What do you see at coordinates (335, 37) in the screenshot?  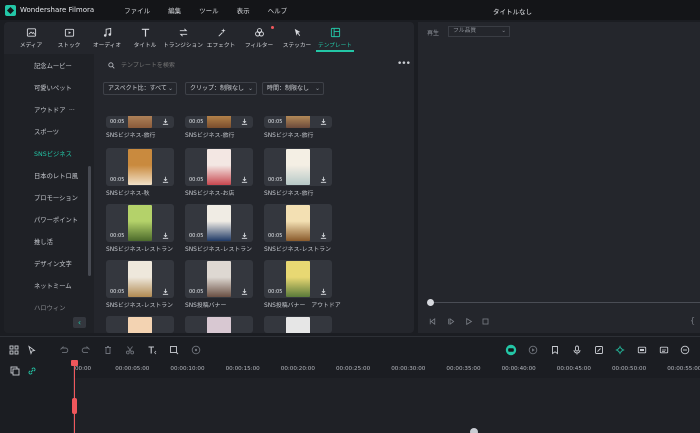 I see `tab-template: テンプレート` at bounding box center [335, 37].